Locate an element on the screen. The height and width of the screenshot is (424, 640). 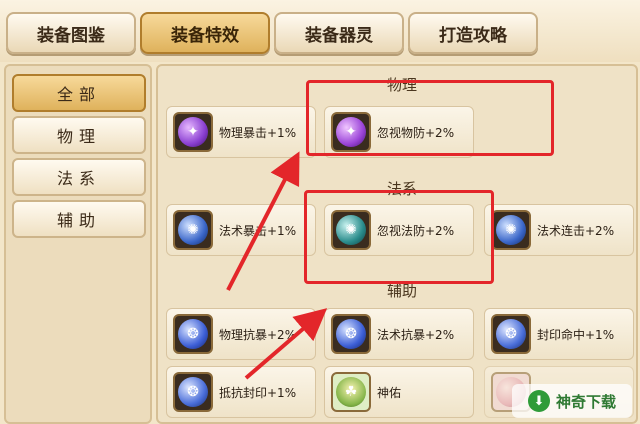
effect-card-blessing: ☘ 神佑 is located at coordinates (399, 392).